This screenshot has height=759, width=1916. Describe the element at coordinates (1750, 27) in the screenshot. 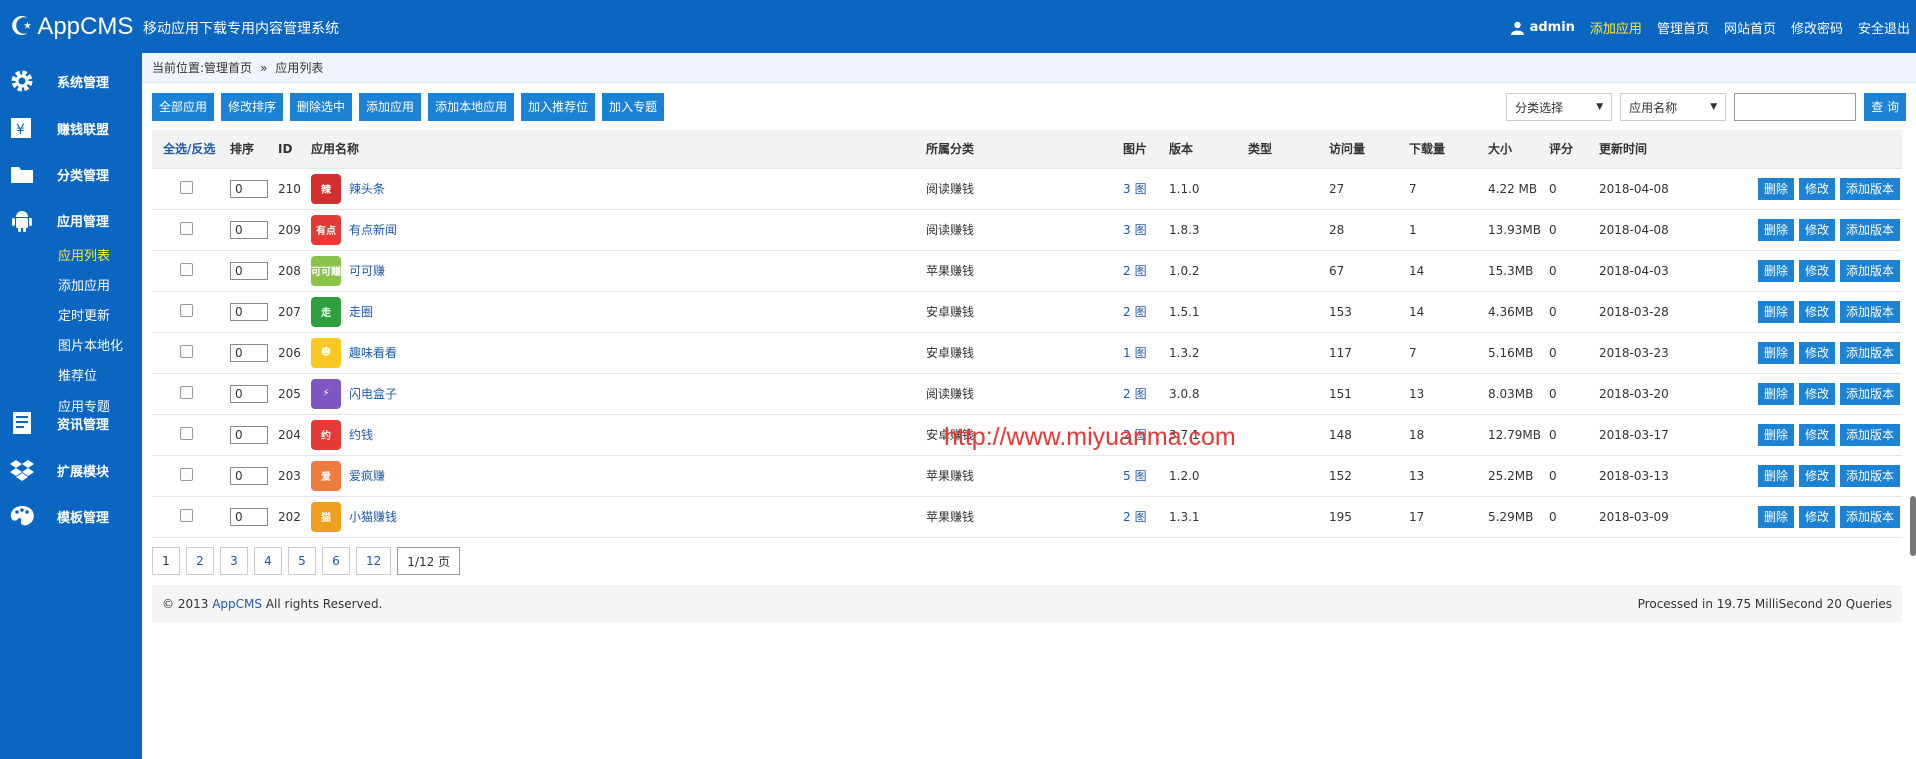

I see `top-nav-link: 网站首页` at that location.